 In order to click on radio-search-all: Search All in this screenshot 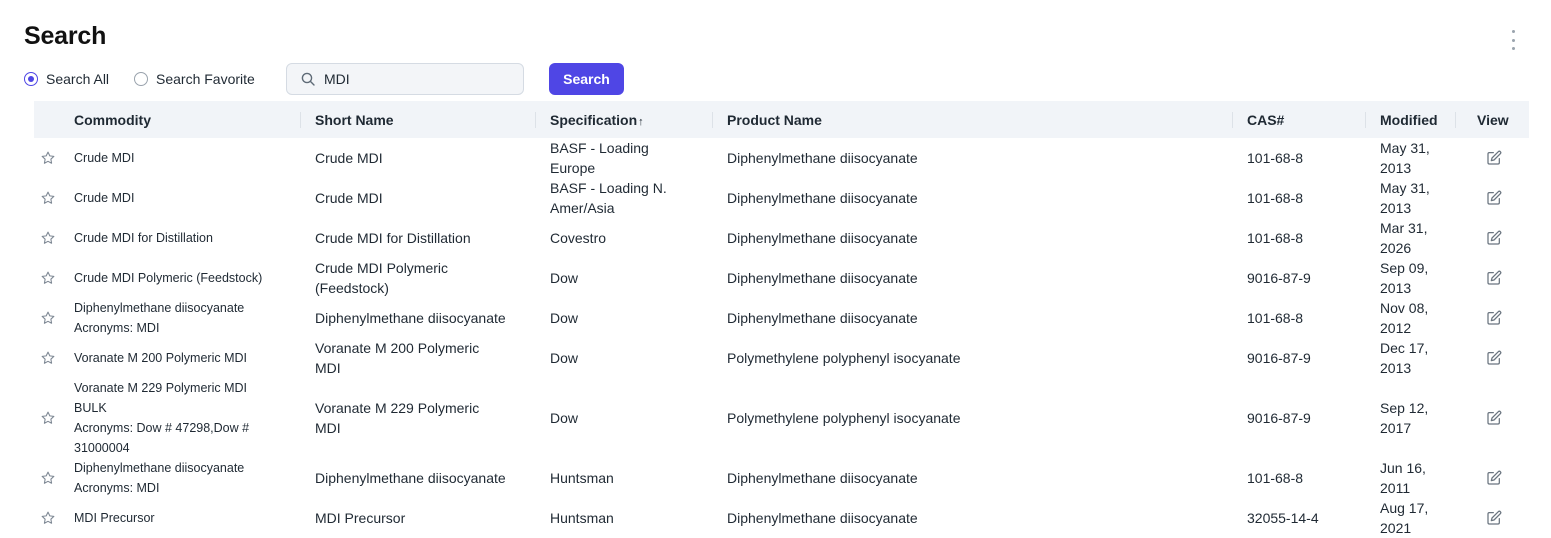, I will do `click(66, 79)`.